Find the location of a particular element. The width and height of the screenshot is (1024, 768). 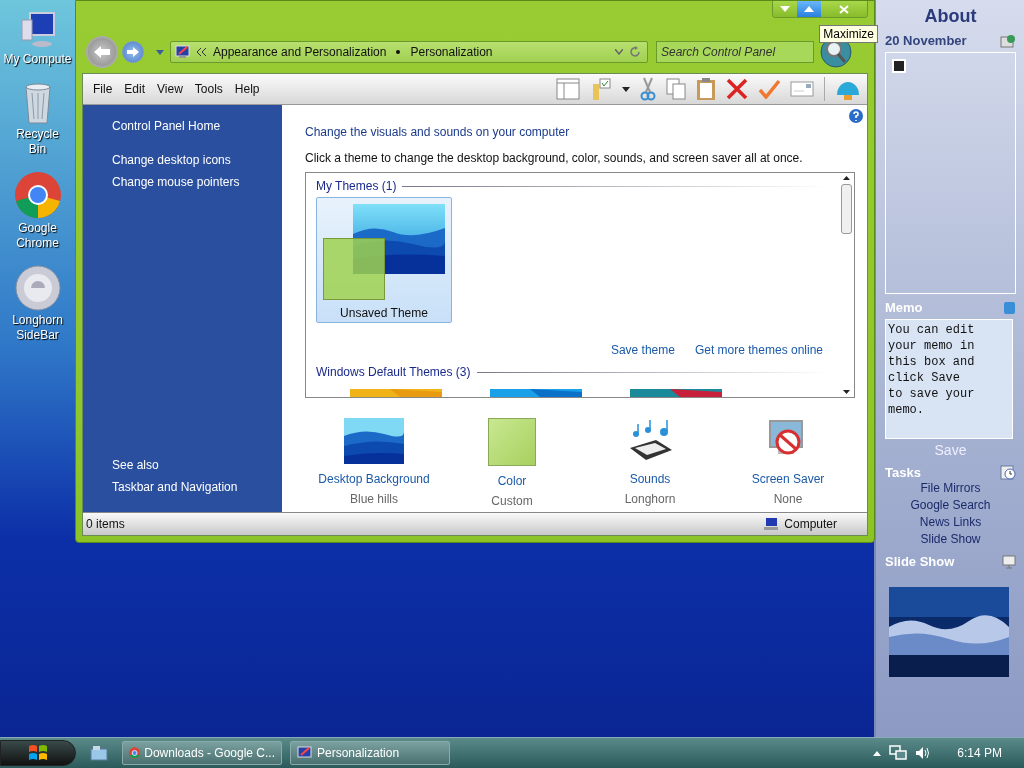

menu-item: Help is located at coordinates (247, 89).